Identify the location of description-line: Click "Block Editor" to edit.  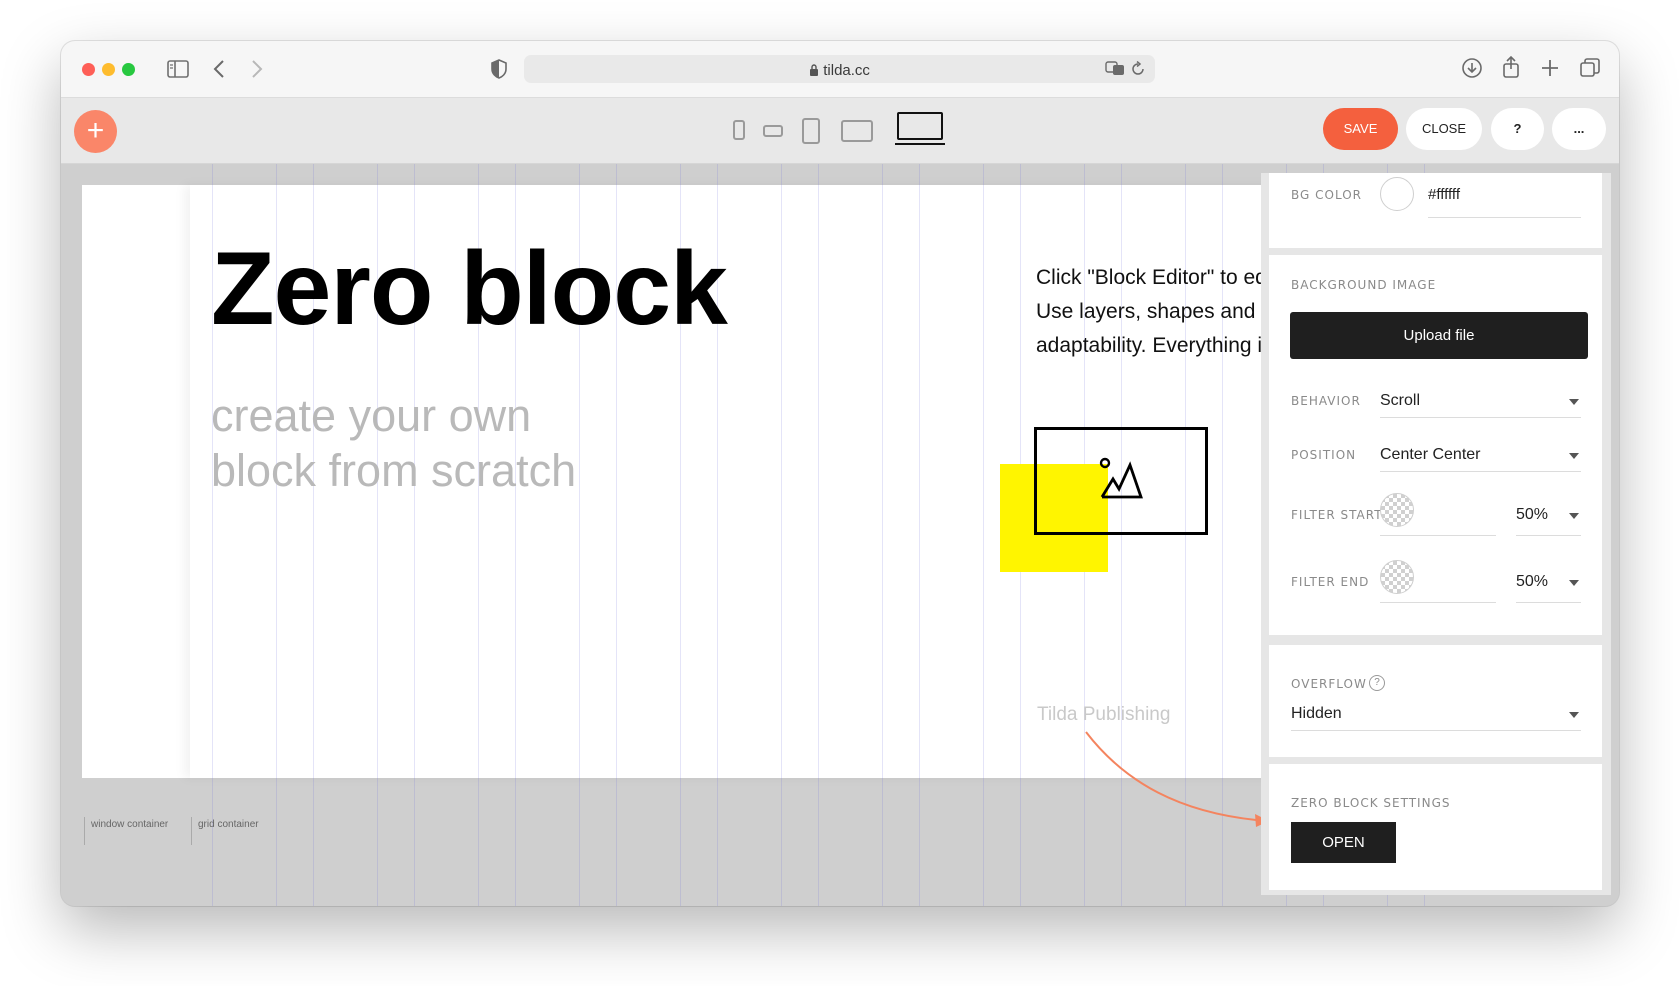
(1157, 277).